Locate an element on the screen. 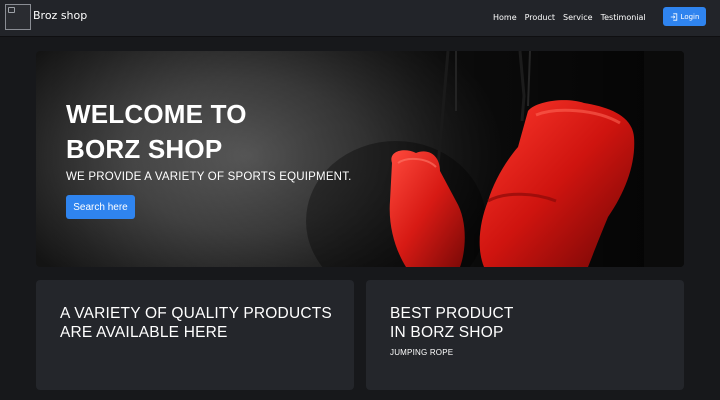 The width and height of the screenshot is (720, 400). hero-title: WELCOME TO BORZ SHOP is located at coordinates (156, 132).